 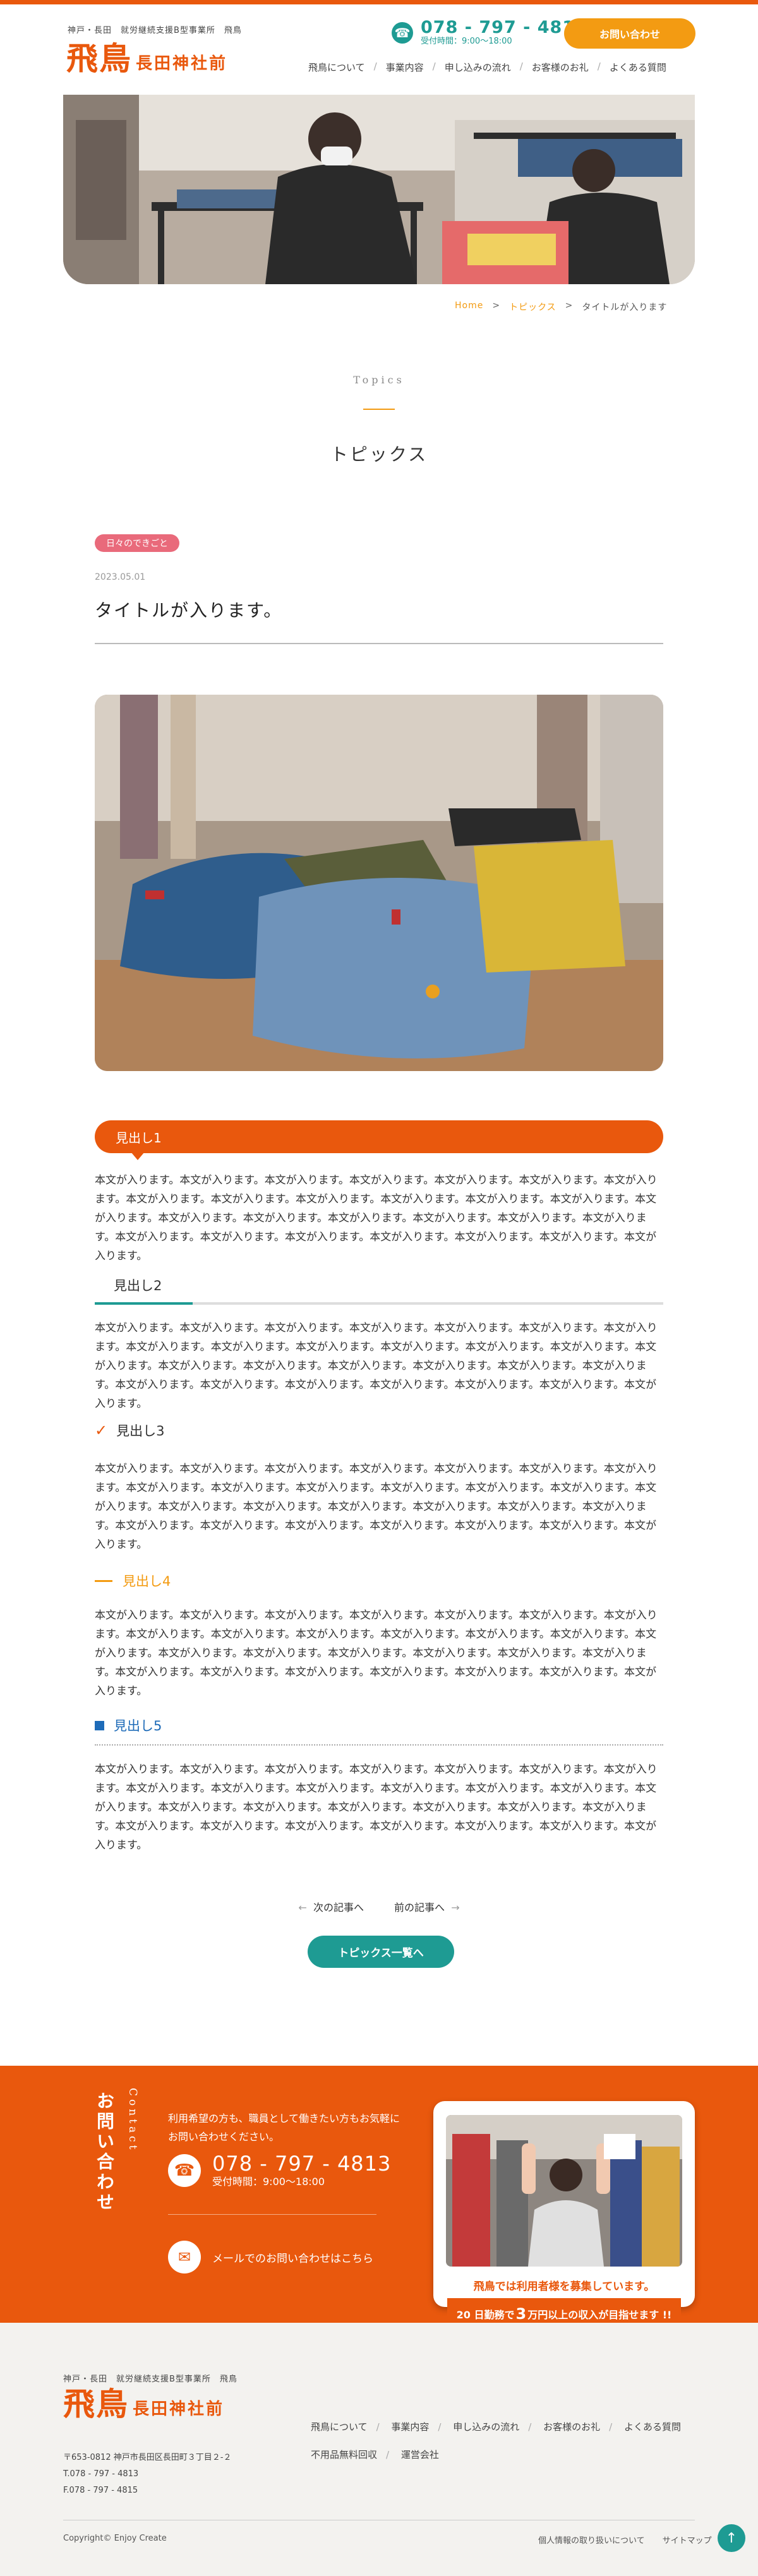 I want to click on nav-item-about: 飛鳥について, so click(x=336, y=67).